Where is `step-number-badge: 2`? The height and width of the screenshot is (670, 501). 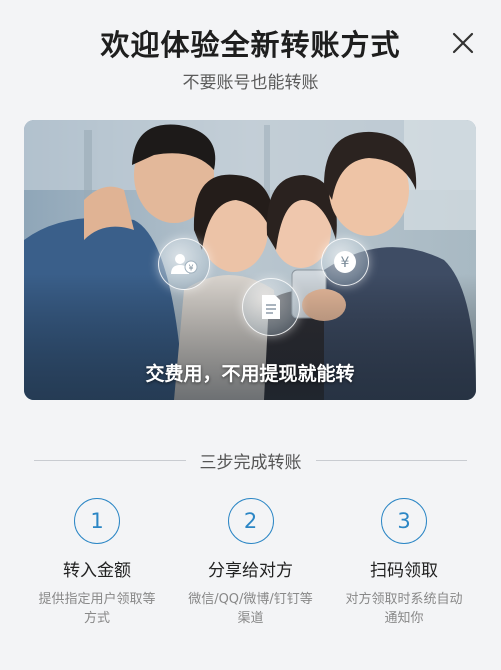
step-number-badge: 2 is located at coordinates (250, 521).